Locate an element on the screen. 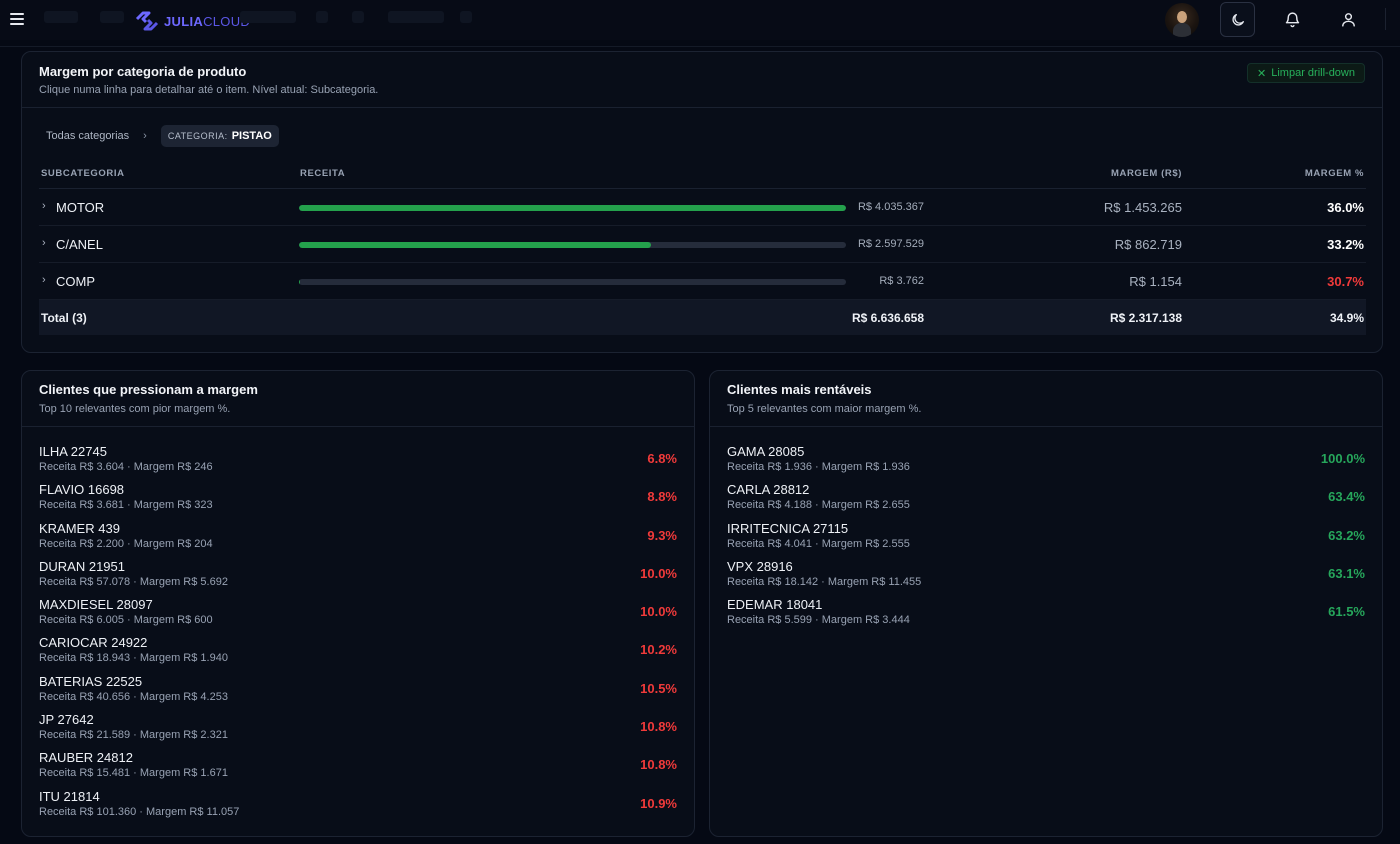 This screenshot has height=844, width=1400. client-name: ILHA 22745 is located at coordinates (73, 451).